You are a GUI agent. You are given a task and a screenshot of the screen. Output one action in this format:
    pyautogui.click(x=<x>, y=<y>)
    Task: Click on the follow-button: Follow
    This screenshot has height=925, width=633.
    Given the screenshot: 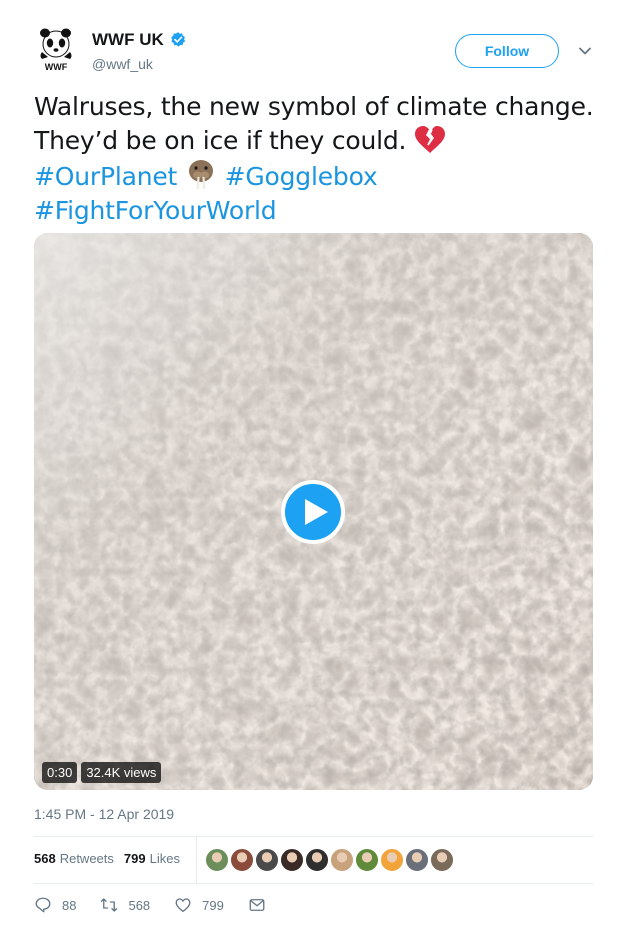 What is the action you would take?
    pyautogui.click(x=507, y=51)
    